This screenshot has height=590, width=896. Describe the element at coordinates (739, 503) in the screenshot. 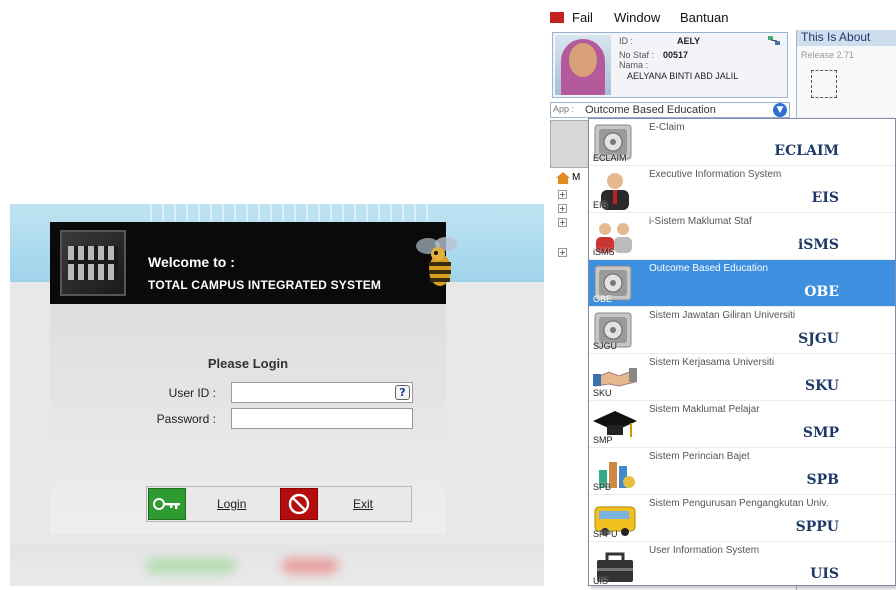

I see `app-item-description: Sistem Pengurusan Pengangkutan Univ.` at that location.